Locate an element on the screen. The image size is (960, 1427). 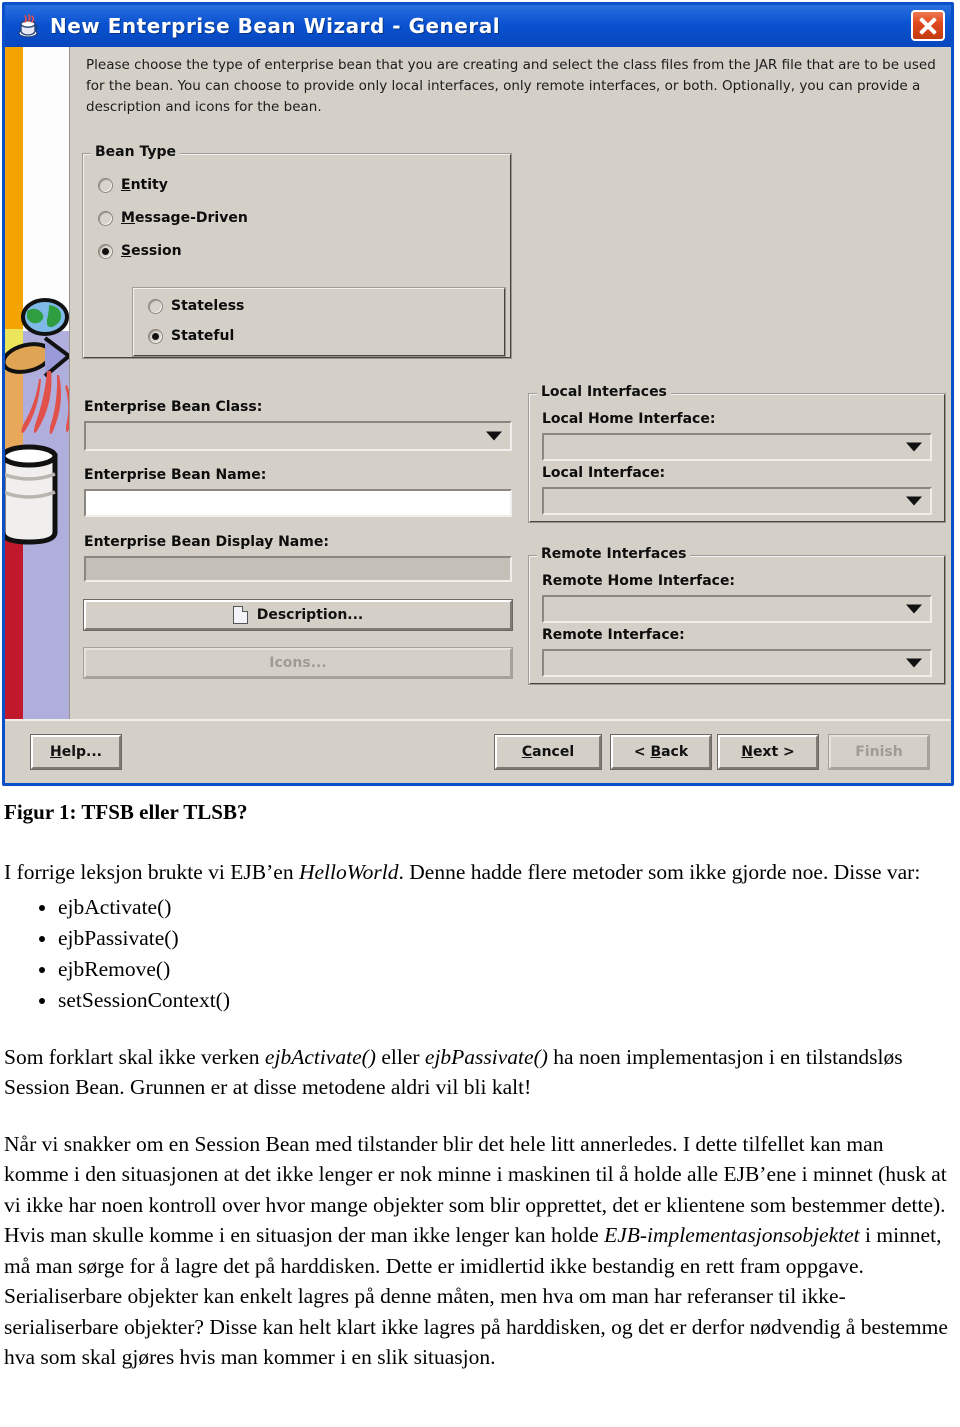
back-button: < Back is located at coordinates (661, 752).